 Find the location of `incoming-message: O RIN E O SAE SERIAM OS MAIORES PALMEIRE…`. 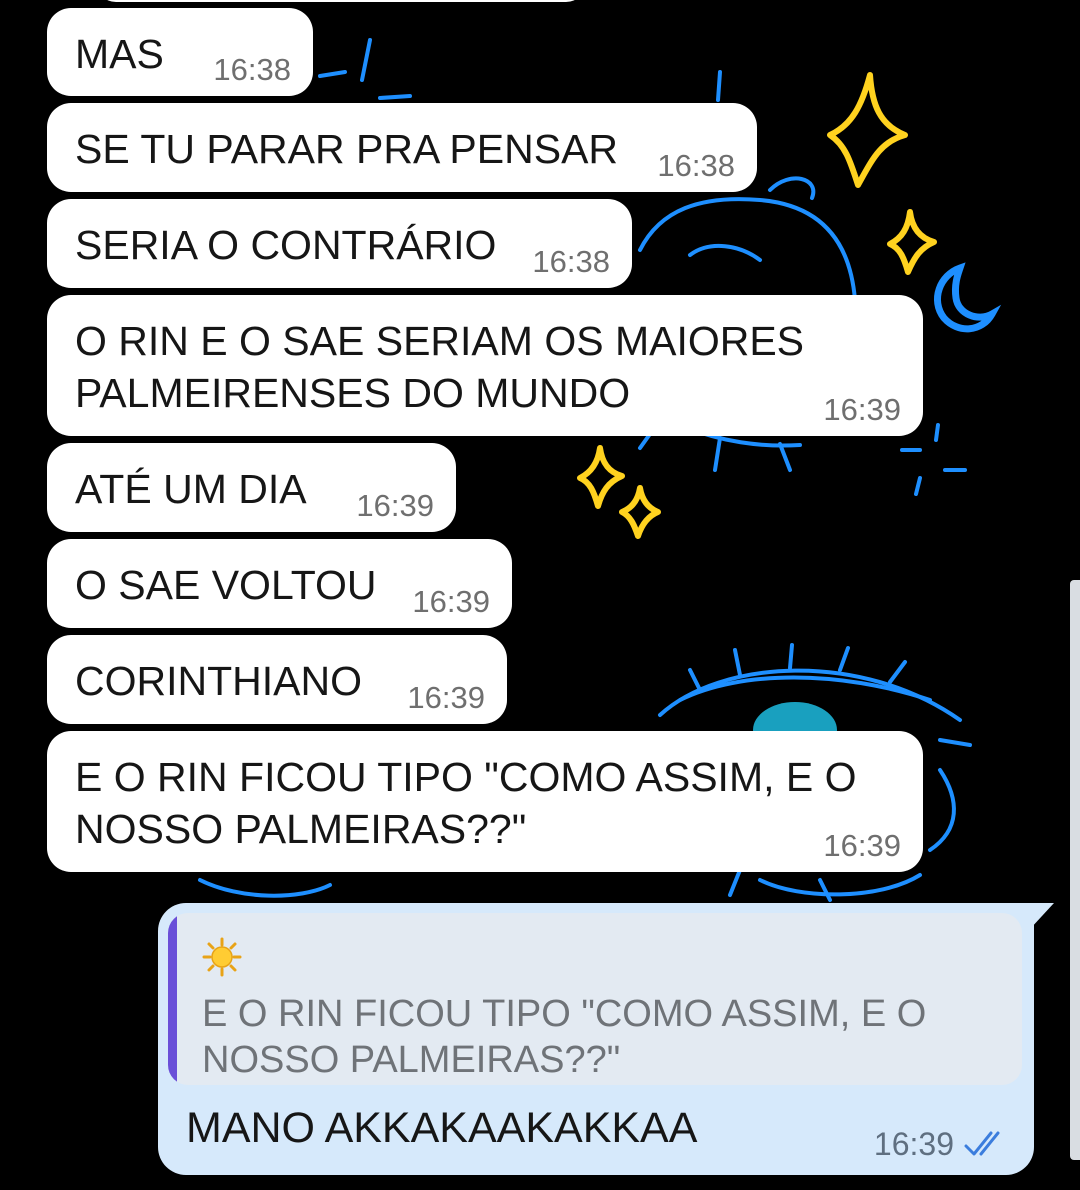

incoming-message: O RIN E O SAE SERIAM OS MAIORES PALMEIRE… is located at coordinates (485, 365).